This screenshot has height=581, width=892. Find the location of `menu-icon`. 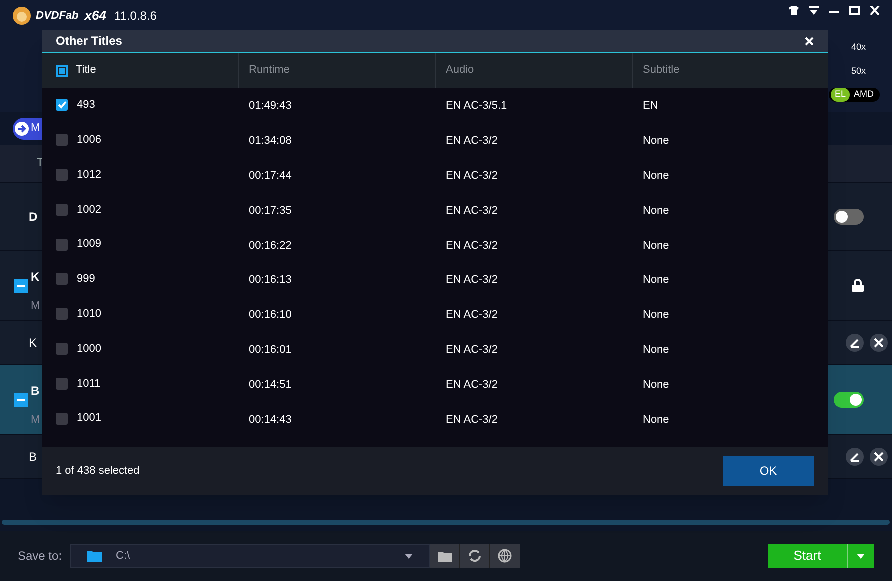

menu-icon is located at coordinates (814, 10).